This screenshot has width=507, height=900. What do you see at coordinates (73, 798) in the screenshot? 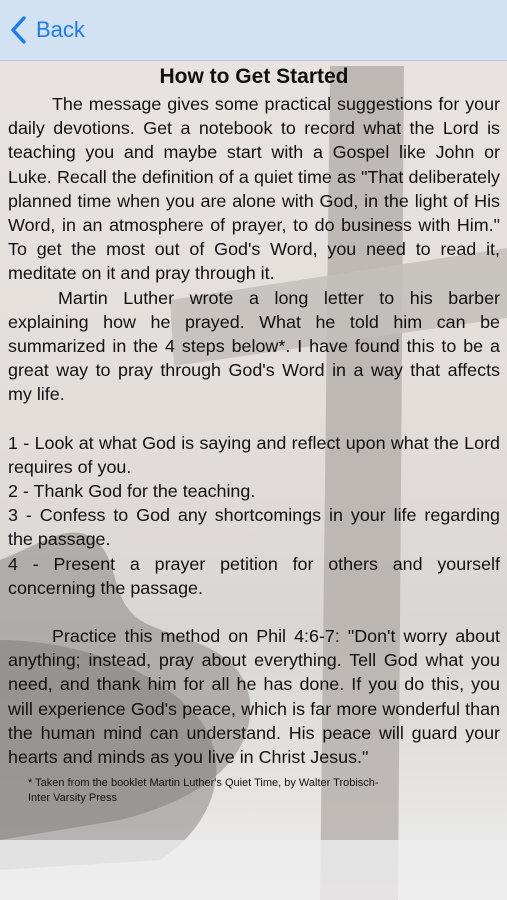
I see `footnote-line-2: Inter Varsity Press` at bounding box center [73, 798].